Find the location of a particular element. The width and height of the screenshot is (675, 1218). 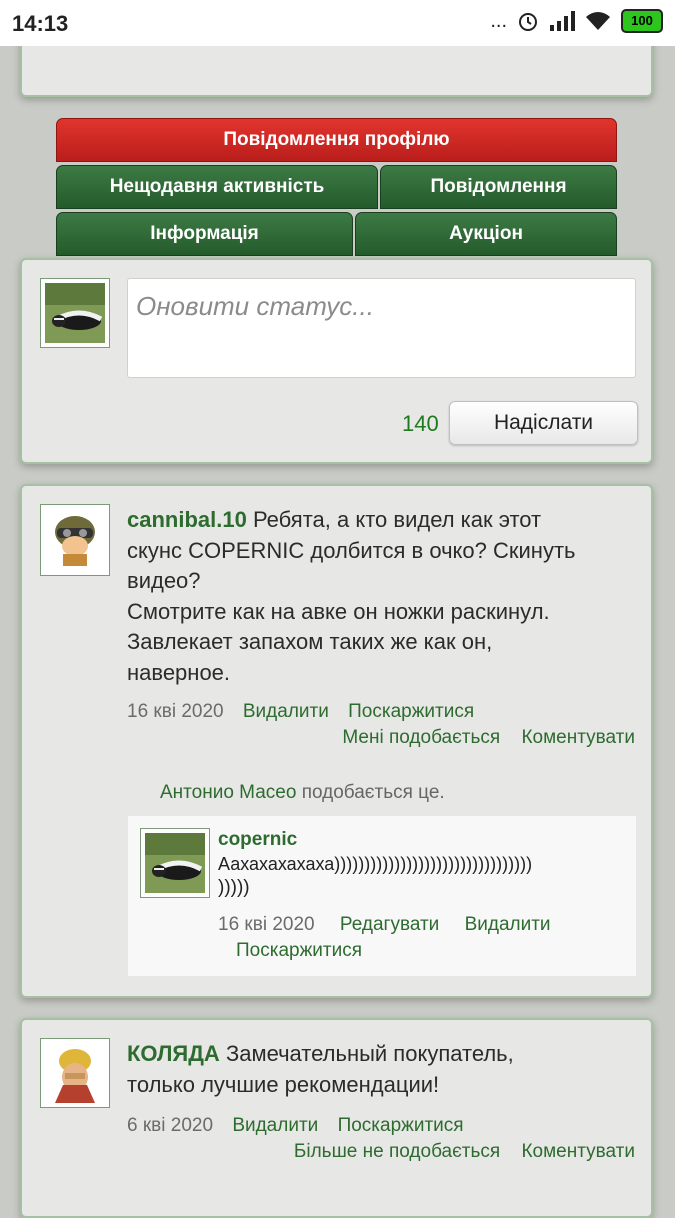

comment-meta-row: 16 кві 2020 Редагувати Видалити is located at coordinates (384, 925).